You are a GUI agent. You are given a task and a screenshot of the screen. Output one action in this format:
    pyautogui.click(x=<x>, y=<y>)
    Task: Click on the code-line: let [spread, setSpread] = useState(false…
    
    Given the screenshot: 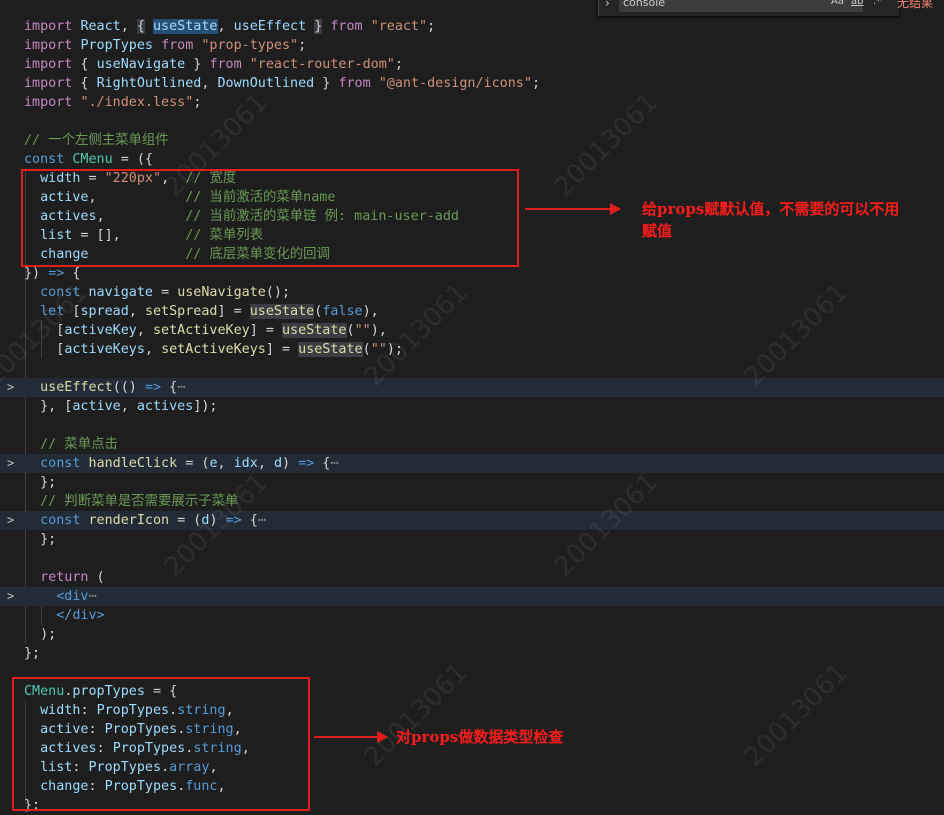 What is the action you would take?
    pyautogui.click(x=209, y=311)
    